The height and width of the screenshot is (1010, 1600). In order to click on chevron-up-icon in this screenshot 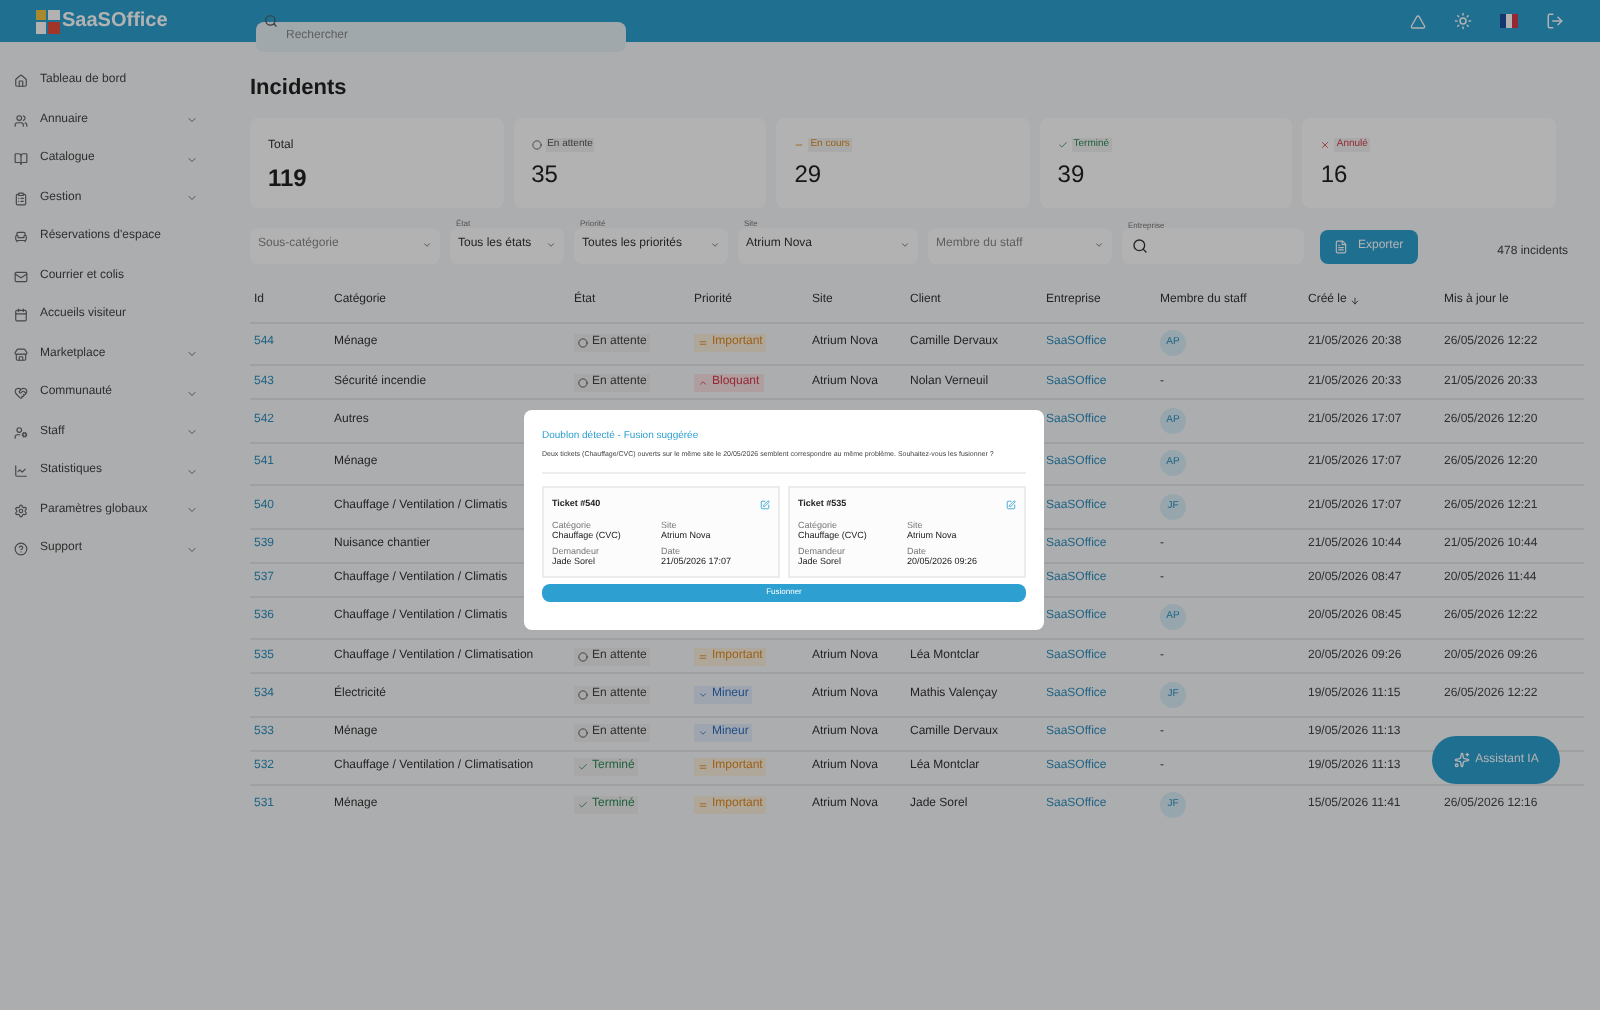, I will do `click(703, 382)`.